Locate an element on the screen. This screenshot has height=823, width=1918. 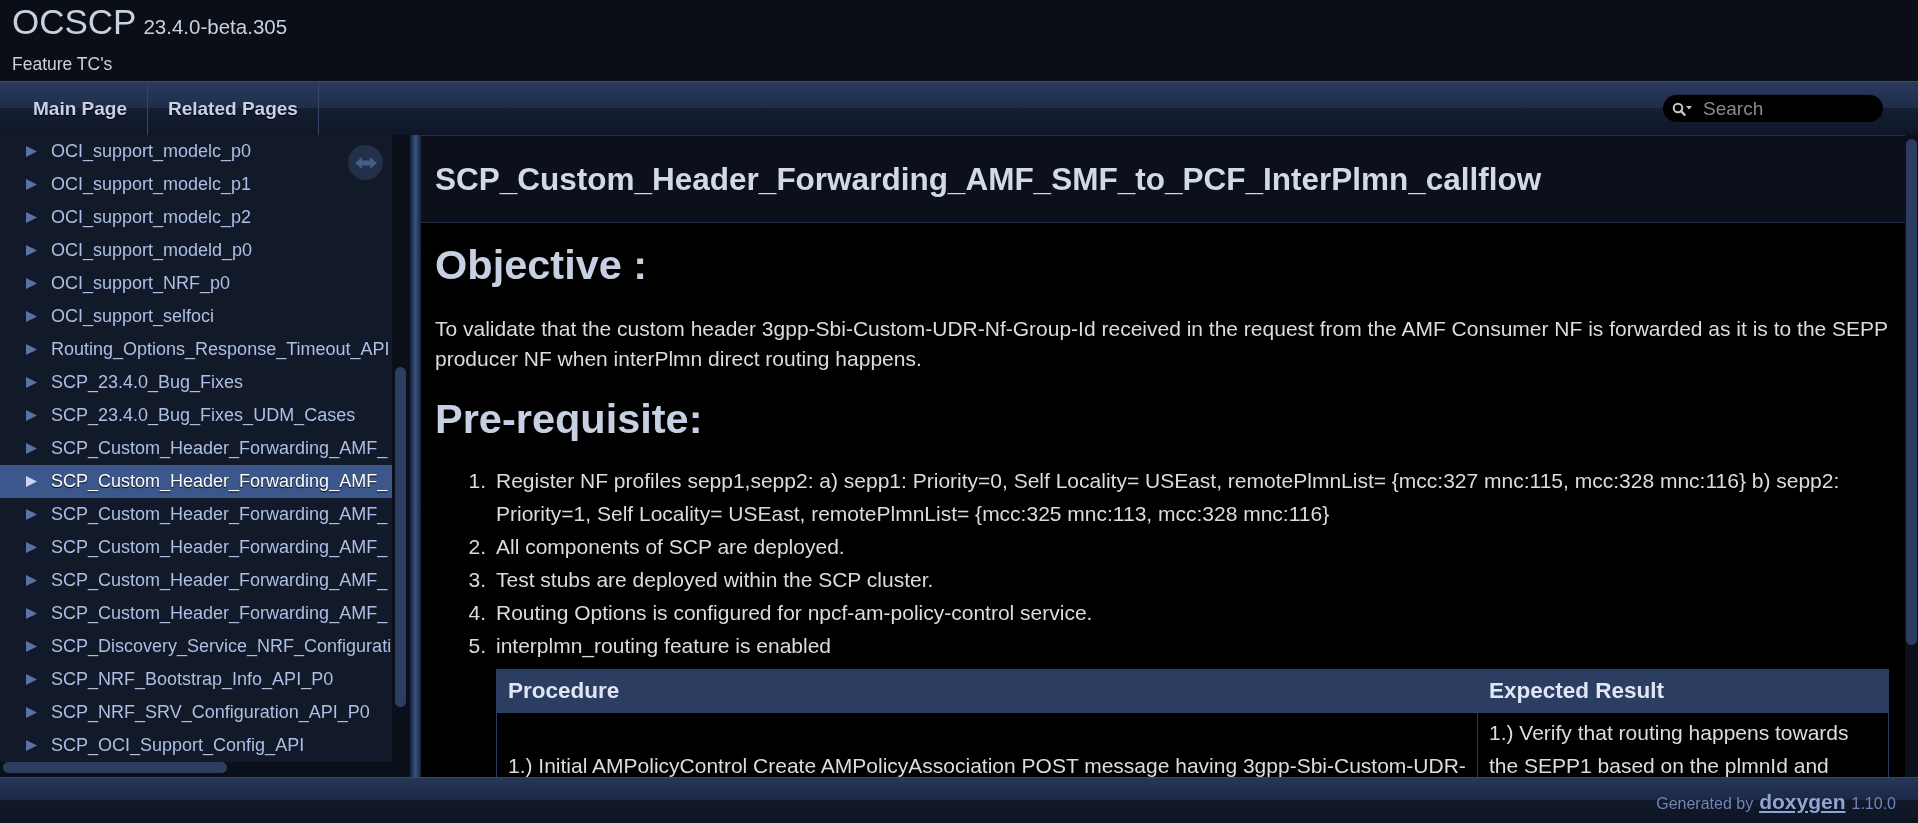
tree-item: Routing_Options_Response_Timeout_API is located at coordinates (196, 349).